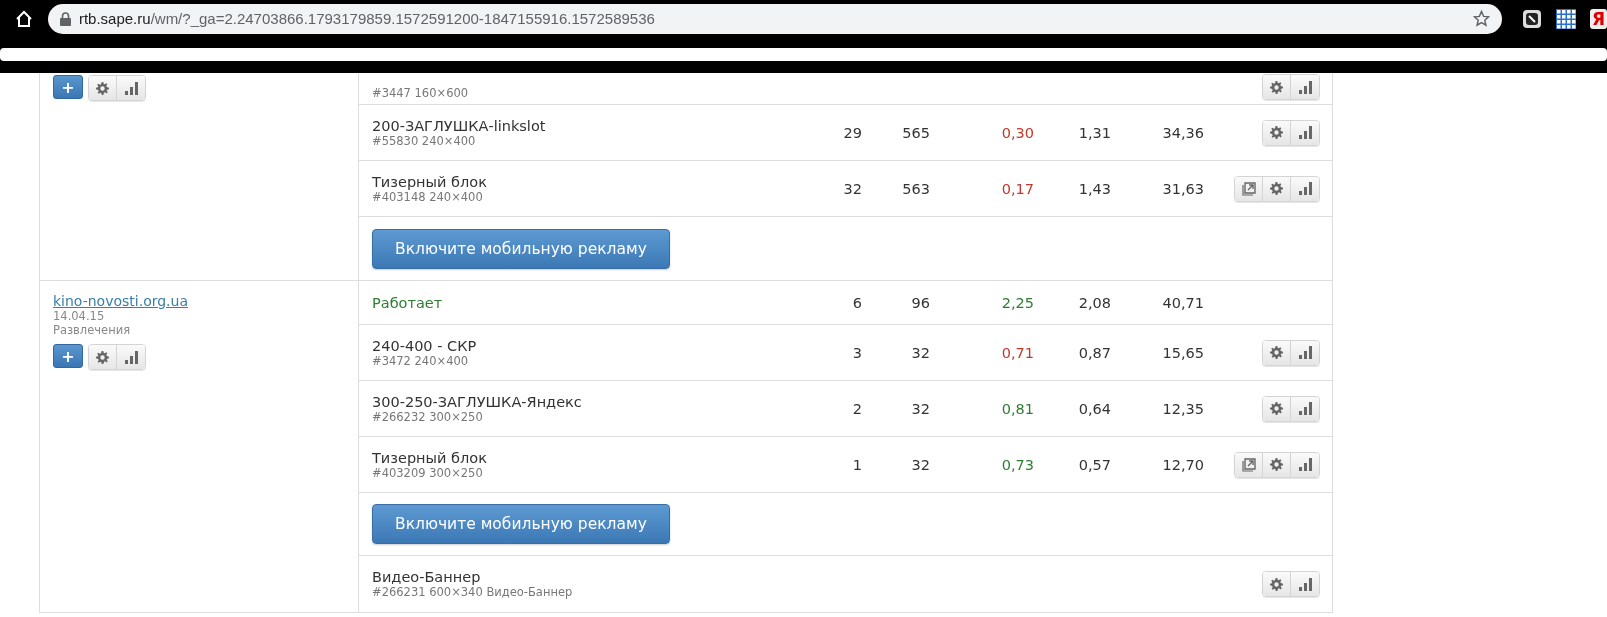 This screenshot has width=1607, height=617. What do you see at coordinates (1017, 188) in the screenshot?
I see `stat-value: 0,17` at bounding box center [1017, 188].